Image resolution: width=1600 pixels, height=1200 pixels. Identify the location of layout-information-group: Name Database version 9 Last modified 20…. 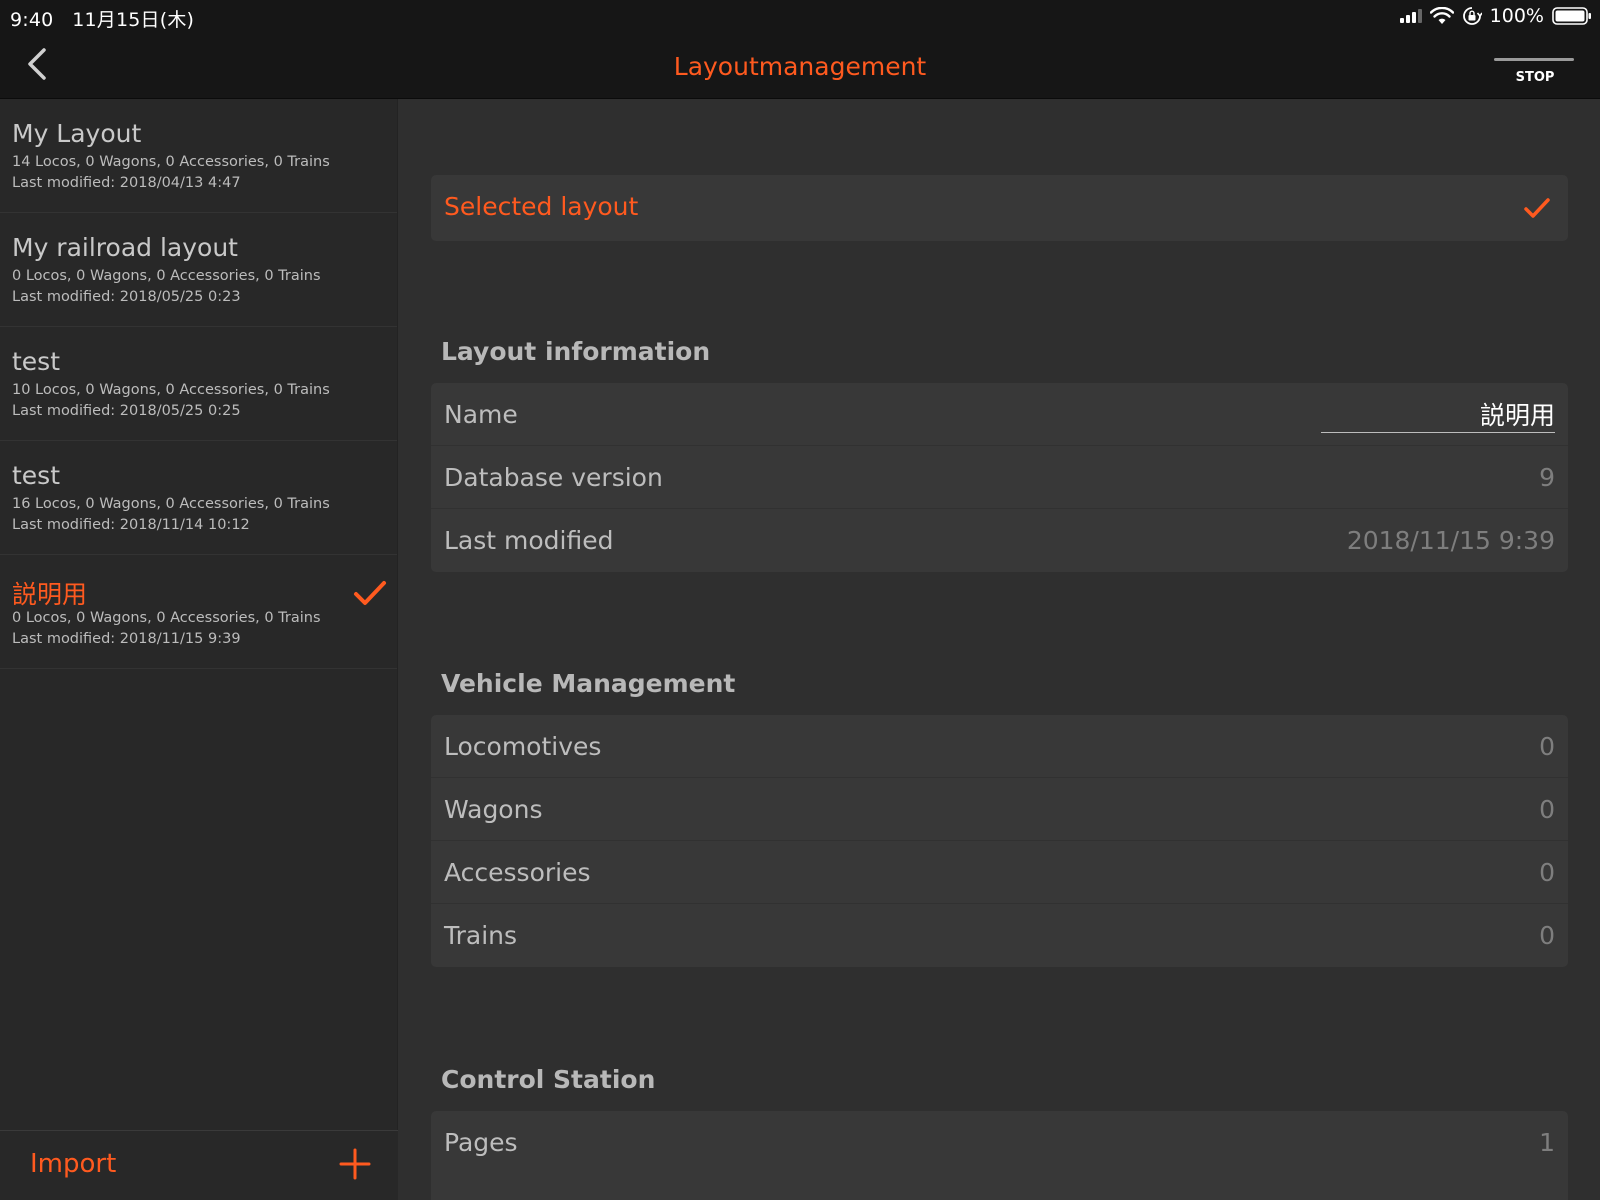
(999, 477).